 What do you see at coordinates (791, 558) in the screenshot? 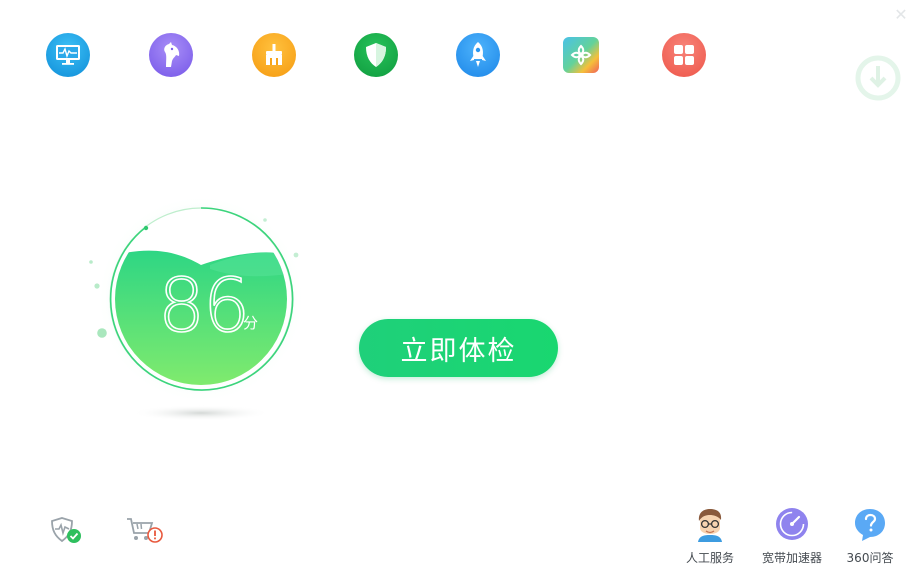
I see `service-label: 宽带加速器` at bounding box center [791, 558].